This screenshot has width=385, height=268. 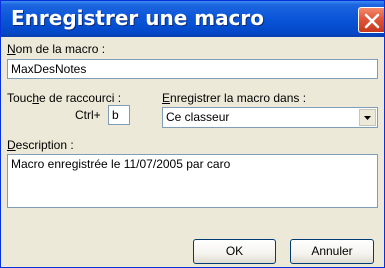 I want to click on store-macro-in-value: Ce classeur, so click(x=198, y=117).